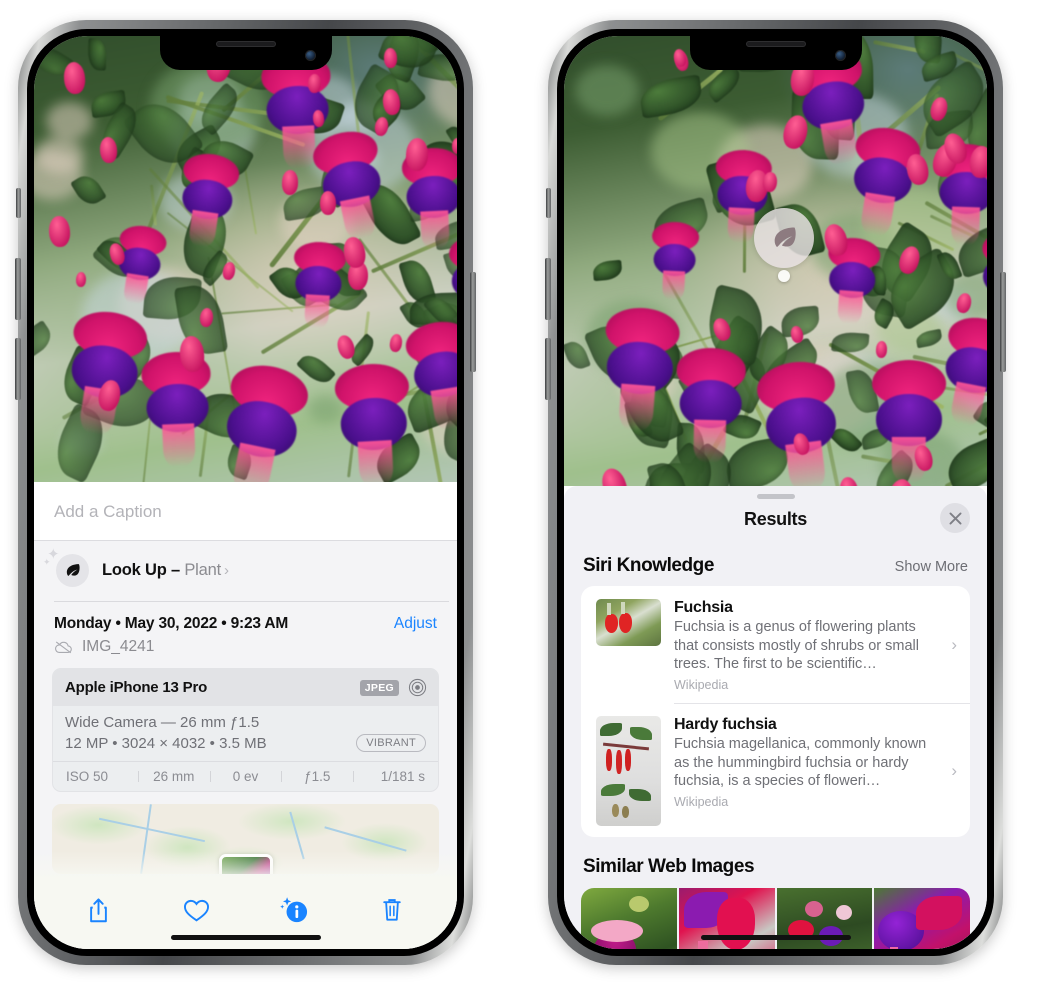 Image resolution: width=1055 pixels, height=985 pixels. I want to click on exif-exposure: 0 ev, so click(245, 776).